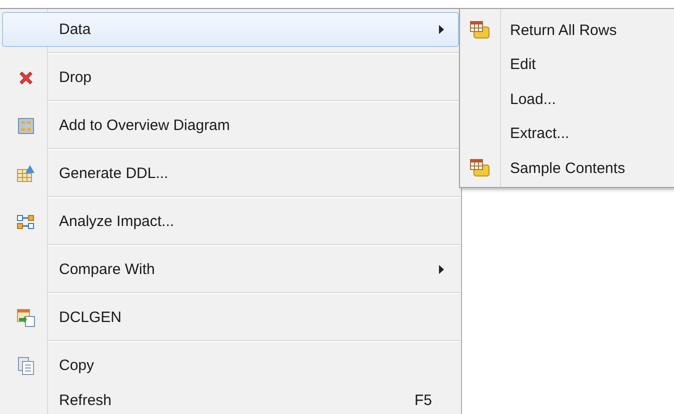  I want to click on menu-item: Data, so click(230, 29).